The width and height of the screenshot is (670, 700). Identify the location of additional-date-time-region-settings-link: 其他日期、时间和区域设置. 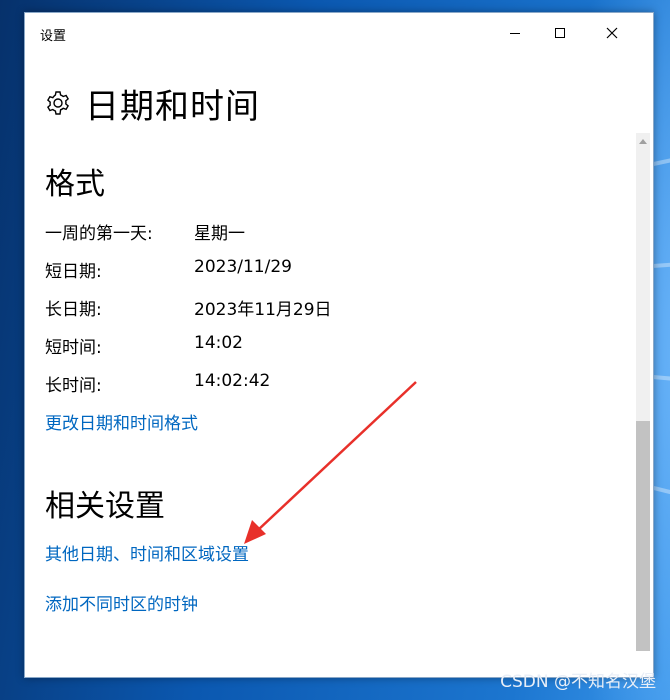
(147, 552).